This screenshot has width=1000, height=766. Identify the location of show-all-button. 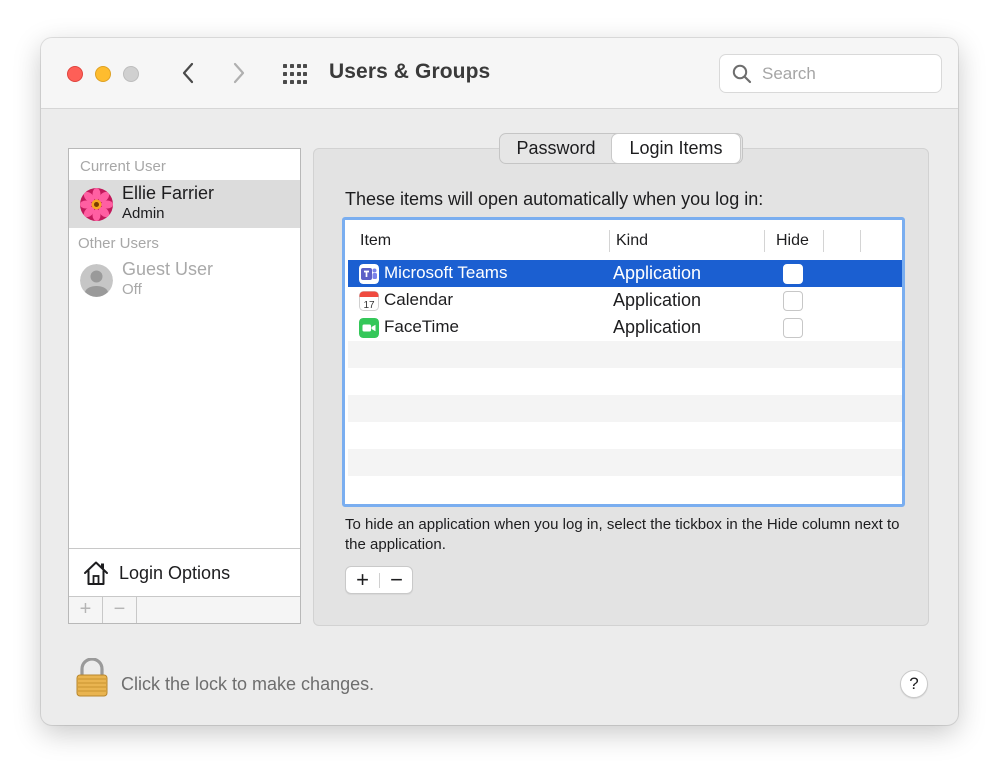
(295, 74).